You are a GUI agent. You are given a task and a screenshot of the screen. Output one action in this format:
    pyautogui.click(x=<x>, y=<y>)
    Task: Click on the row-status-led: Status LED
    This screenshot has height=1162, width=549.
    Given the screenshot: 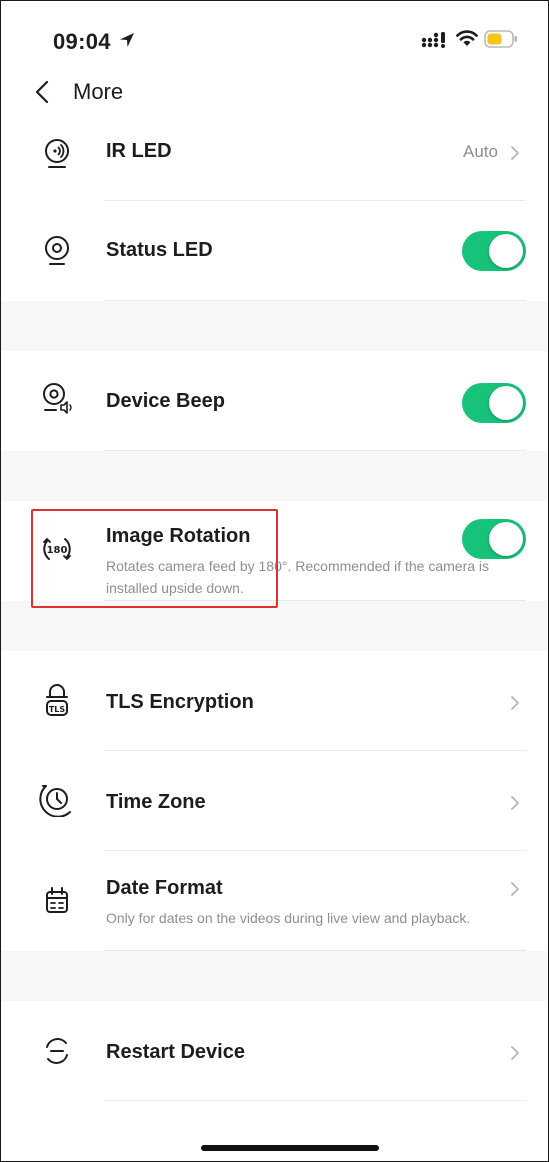 What is the action you would take?
    pyautogui.click(x=274, y=251)
    